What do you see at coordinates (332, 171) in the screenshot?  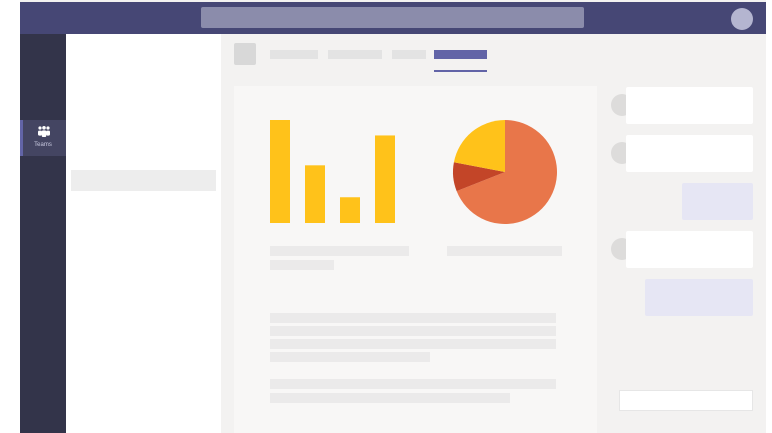 I see `bar-chart` at bounding box center [332, 171].